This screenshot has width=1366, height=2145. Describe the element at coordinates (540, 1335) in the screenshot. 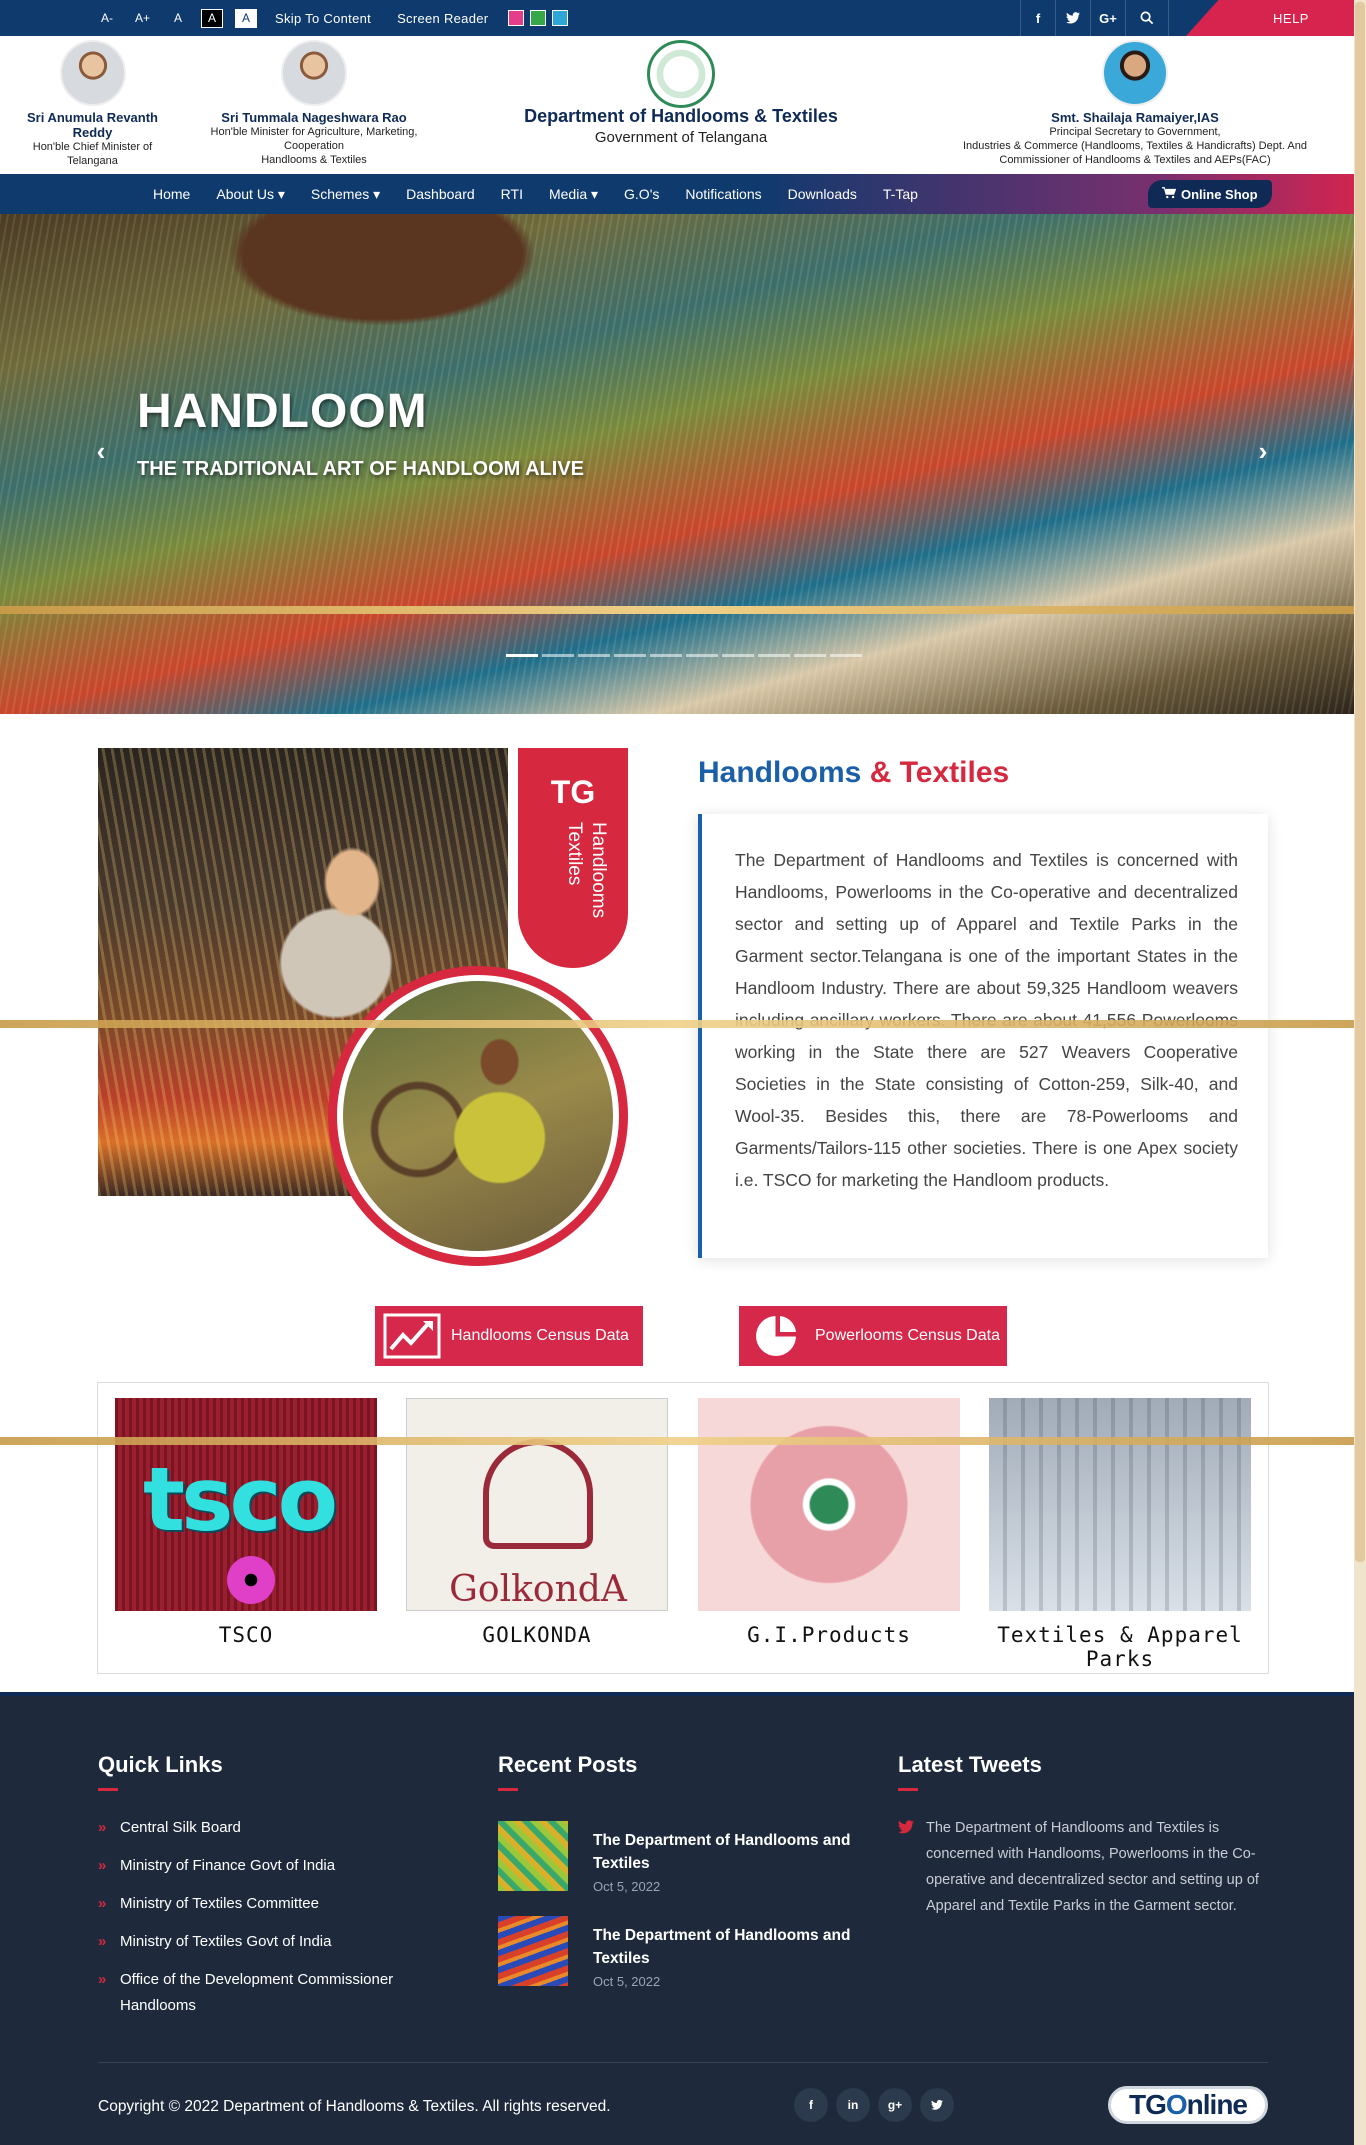

I see `handlooms-census-label: Handlooms Census Data` at that location.